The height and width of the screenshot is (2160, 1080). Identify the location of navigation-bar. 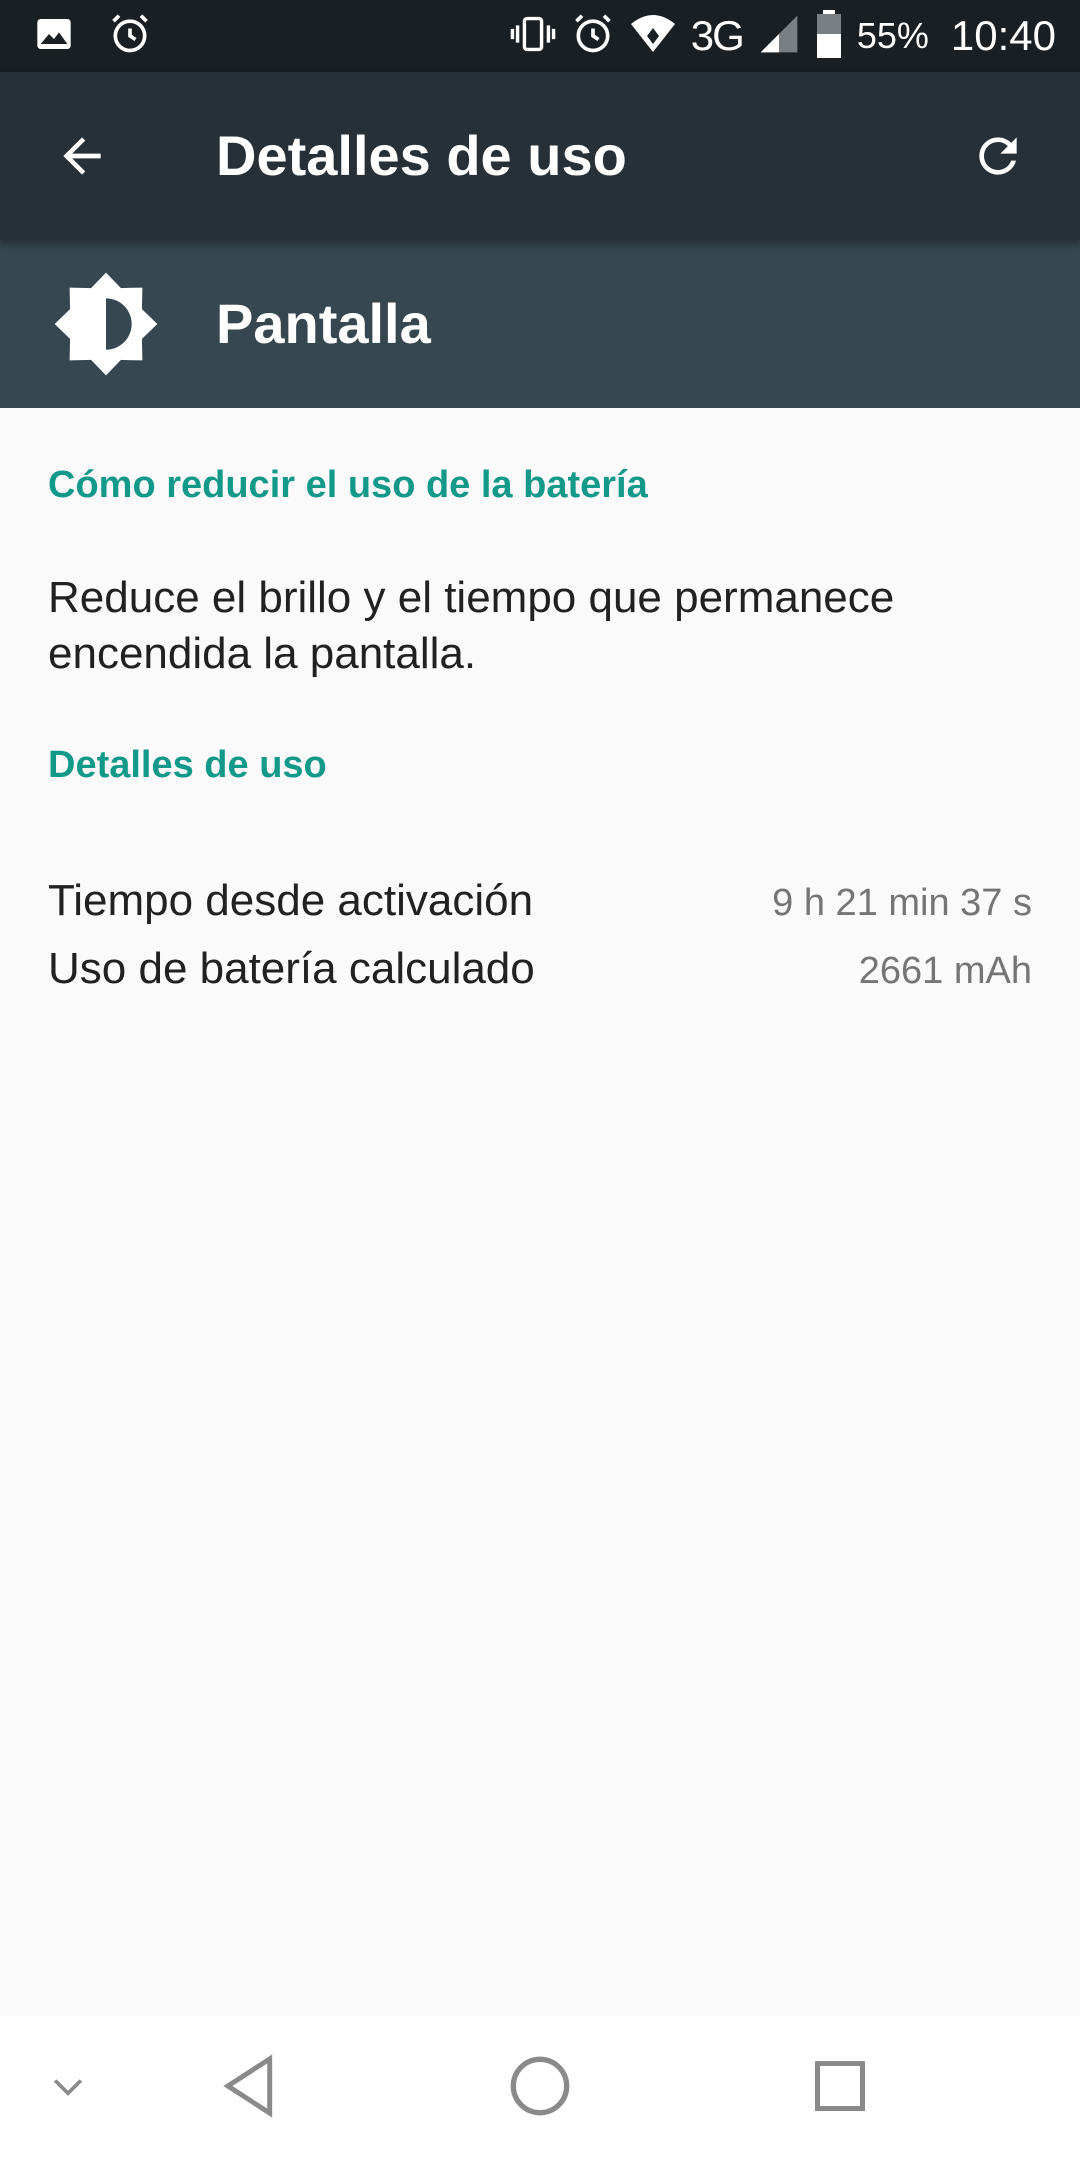
(540, 2088).